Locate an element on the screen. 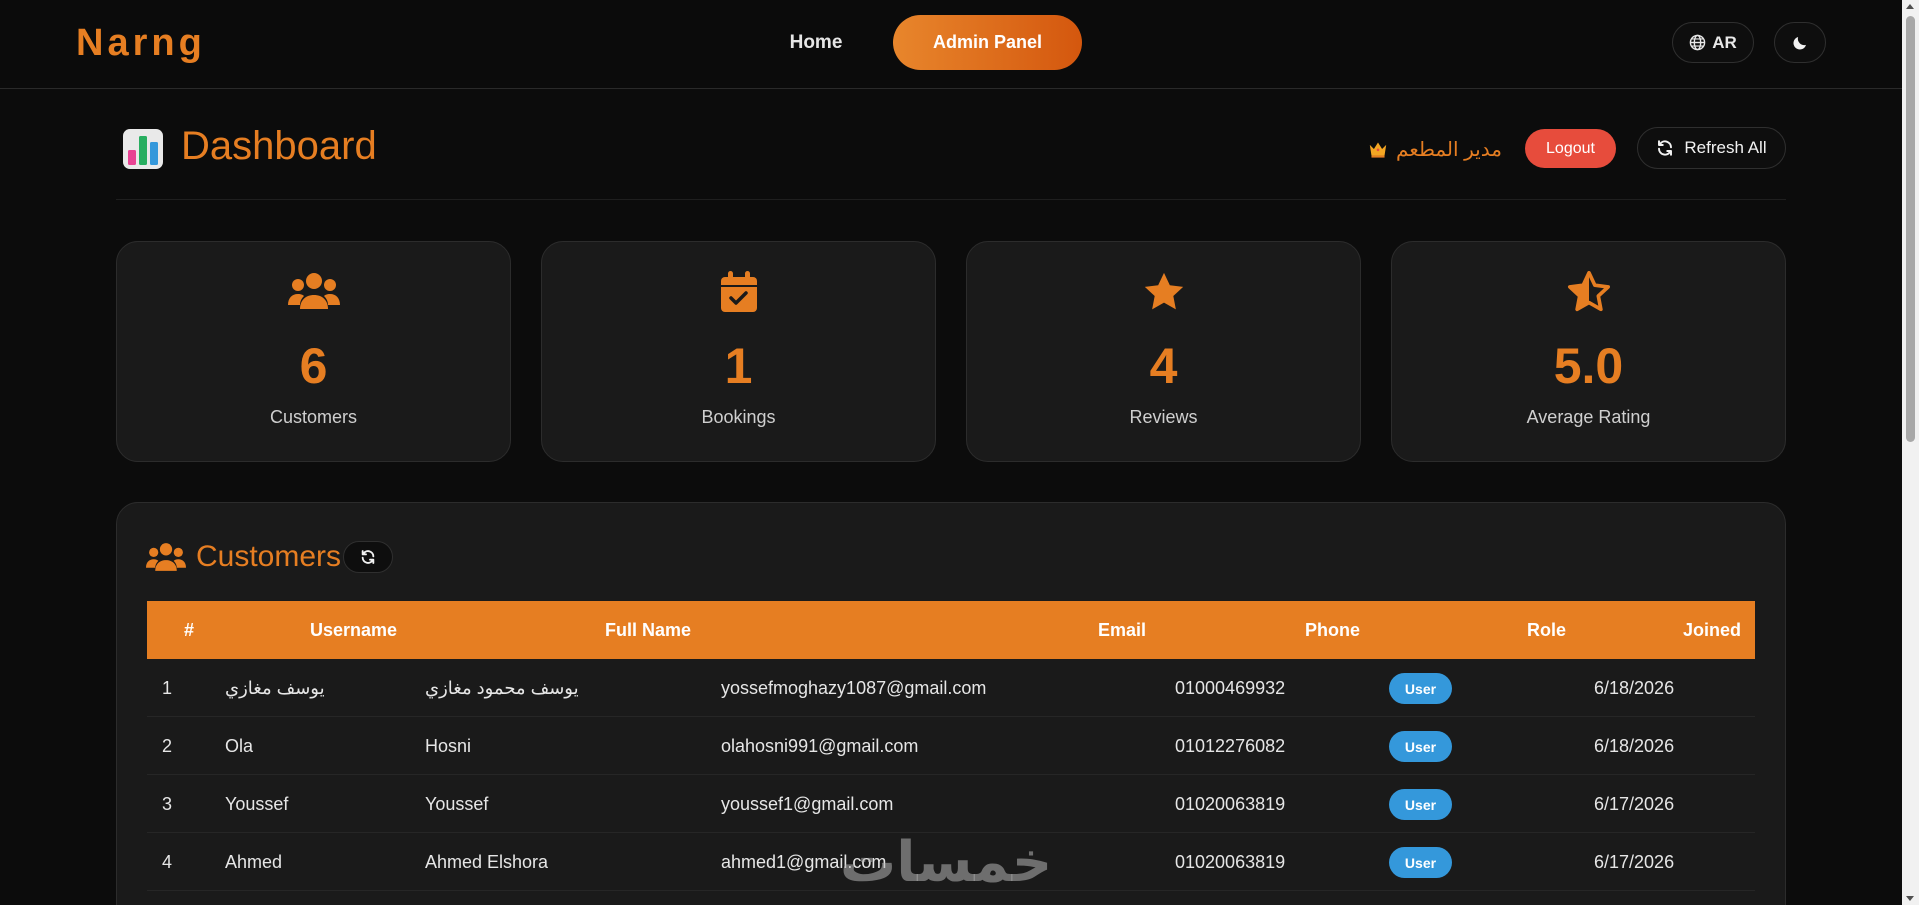  stat-label: Bookings is located at coordinates (738, 417).